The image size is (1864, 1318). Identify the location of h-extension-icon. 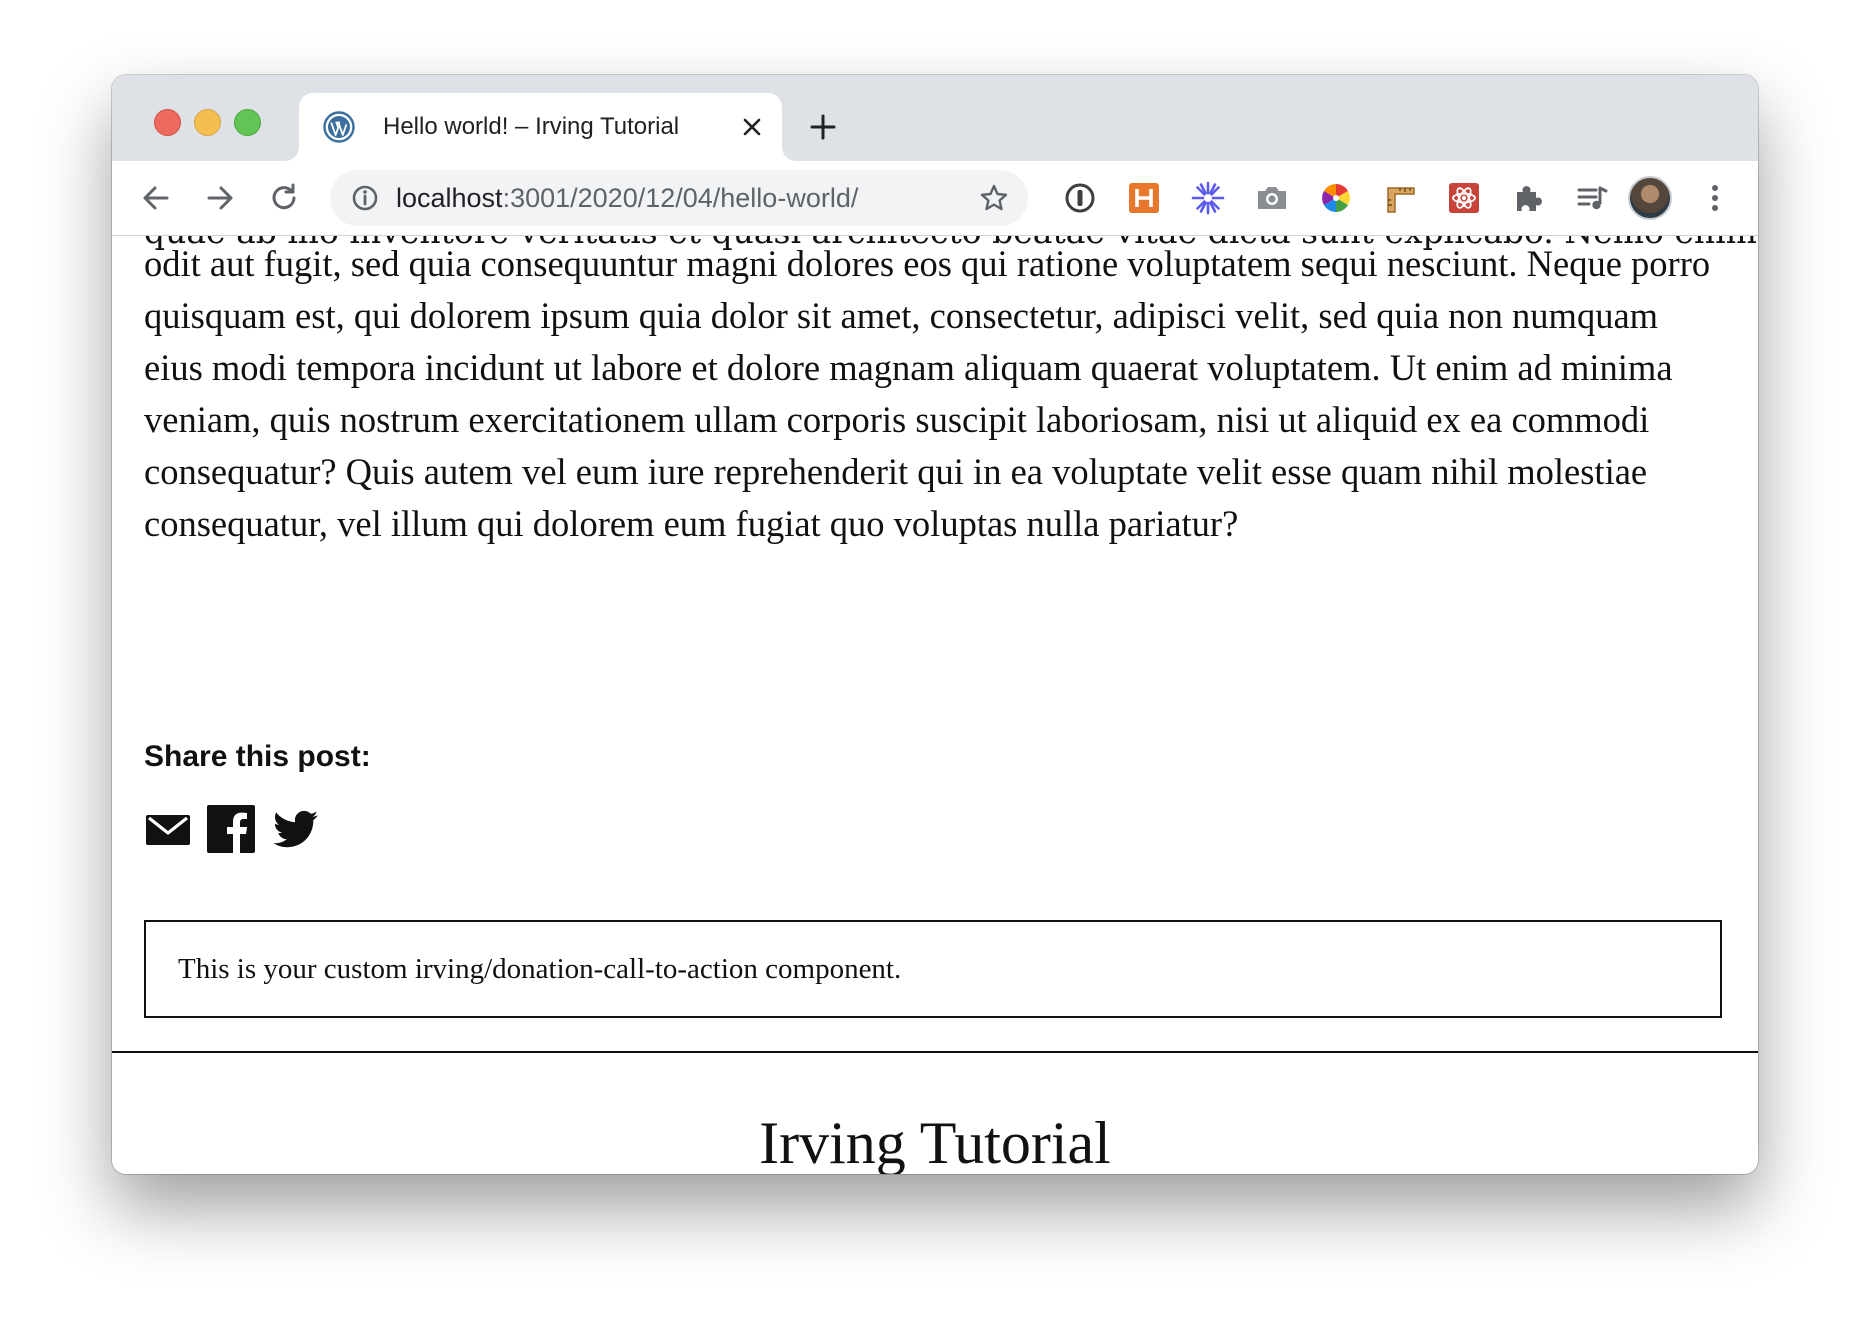
(1144, 198).